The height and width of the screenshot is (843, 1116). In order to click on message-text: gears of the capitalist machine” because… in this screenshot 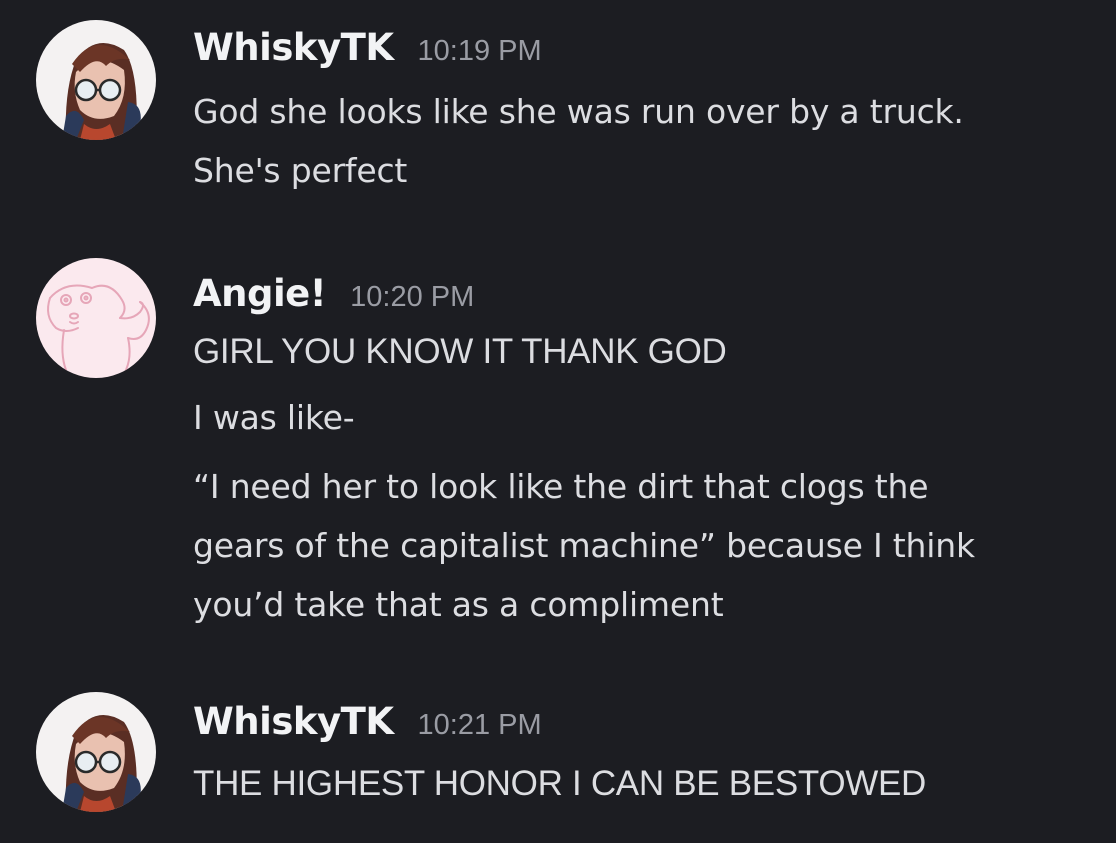, I will do `click(584, 545)`.